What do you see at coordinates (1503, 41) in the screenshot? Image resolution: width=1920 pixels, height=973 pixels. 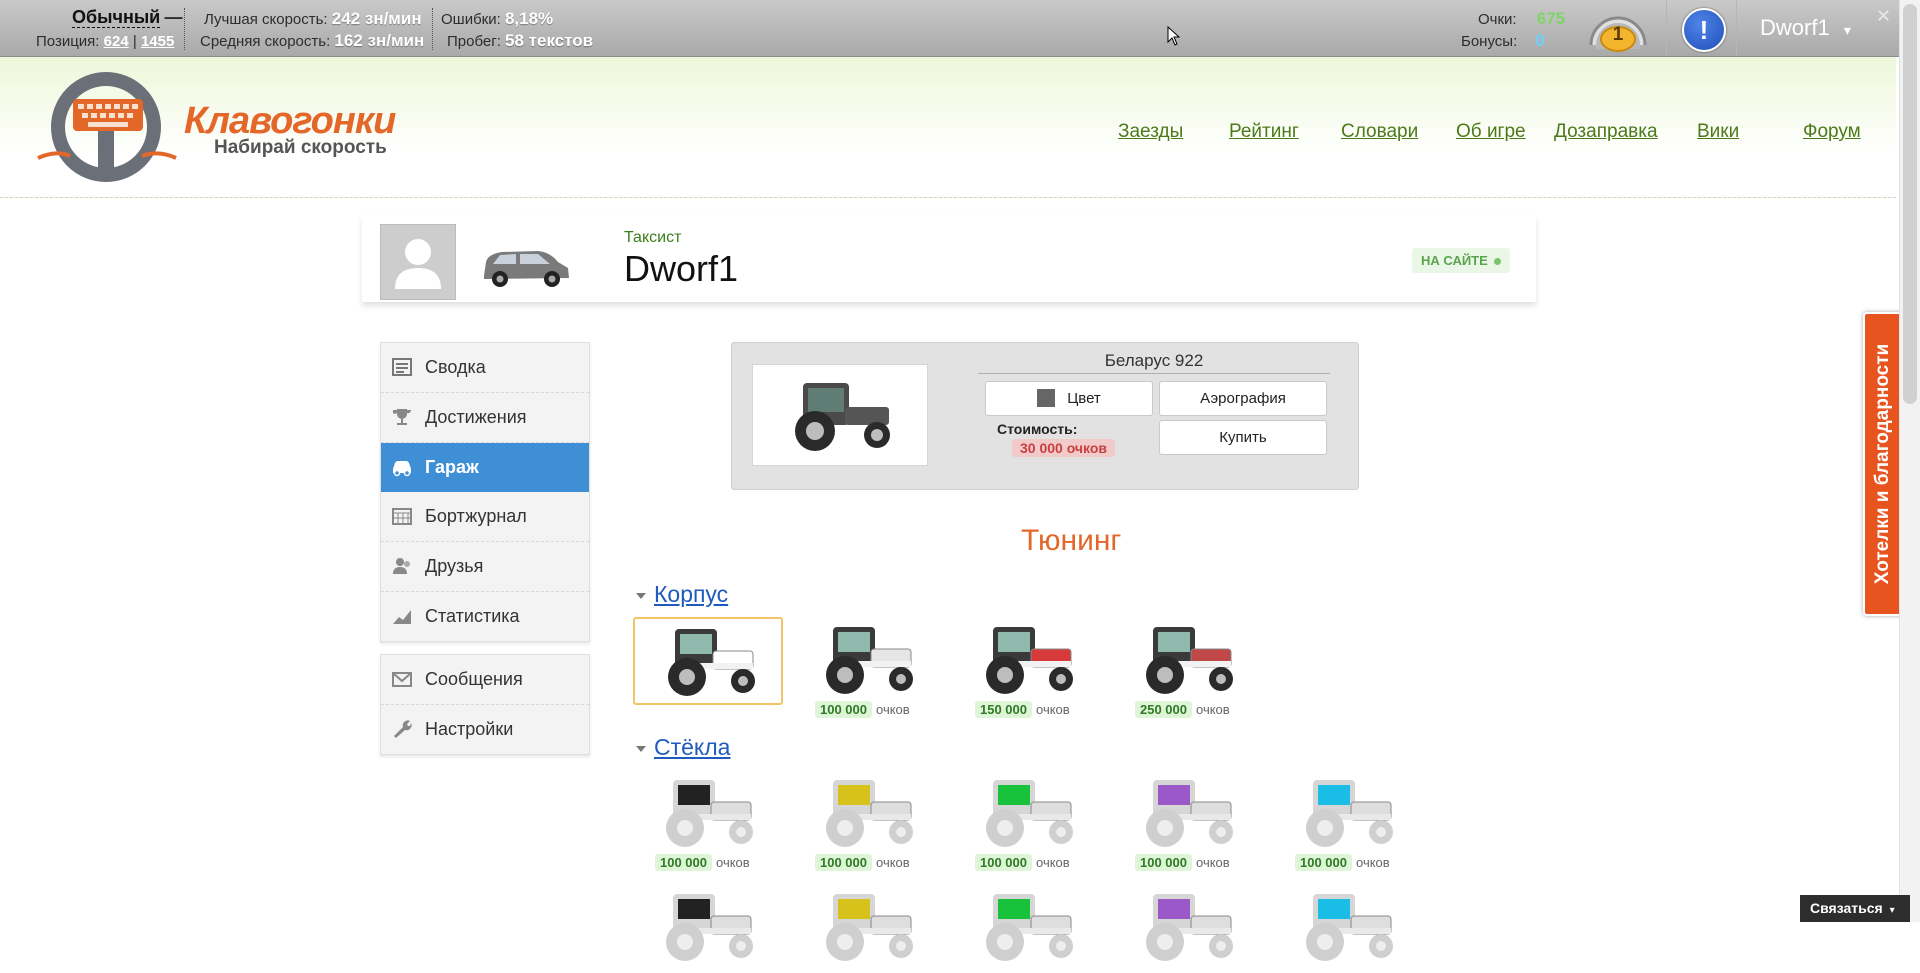 I see `bonuses: Бонусы: 0` at bounding box center [1503, 41].